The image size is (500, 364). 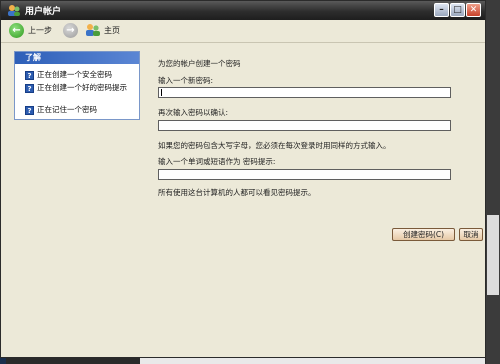 What do you see at coordinates (77, 58) in the screenshot?
I see `learn-about-header: 了解` at bounding box center [77, 58].